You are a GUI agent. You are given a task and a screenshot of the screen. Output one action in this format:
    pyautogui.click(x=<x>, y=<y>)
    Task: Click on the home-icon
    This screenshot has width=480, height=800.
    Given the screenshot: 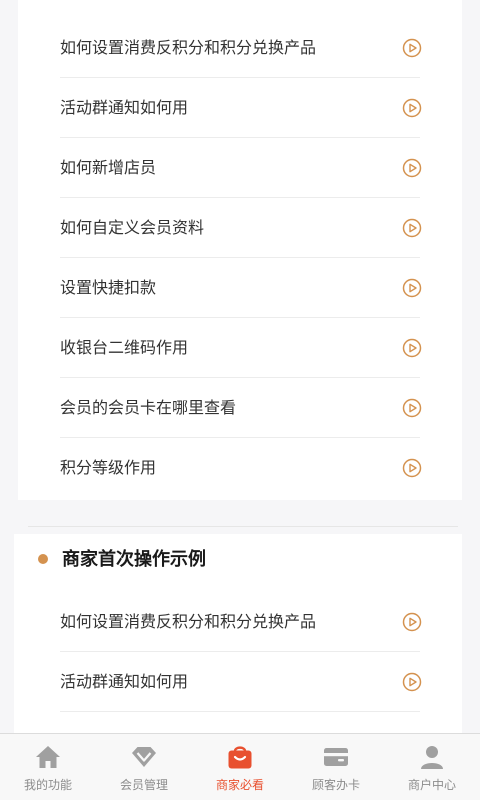 What is the action you would take?
    pyautogui.click(x=48, y=757)
    